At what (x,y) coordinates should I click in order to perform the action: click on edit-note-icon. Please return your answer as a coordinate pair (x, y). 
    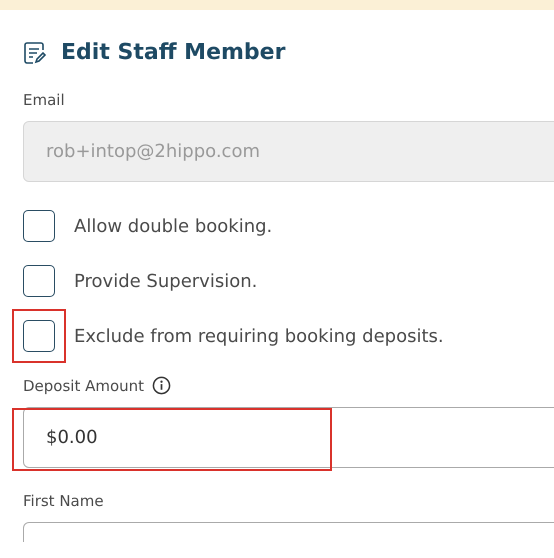
    Looking at the image, I should click on (35, 52).